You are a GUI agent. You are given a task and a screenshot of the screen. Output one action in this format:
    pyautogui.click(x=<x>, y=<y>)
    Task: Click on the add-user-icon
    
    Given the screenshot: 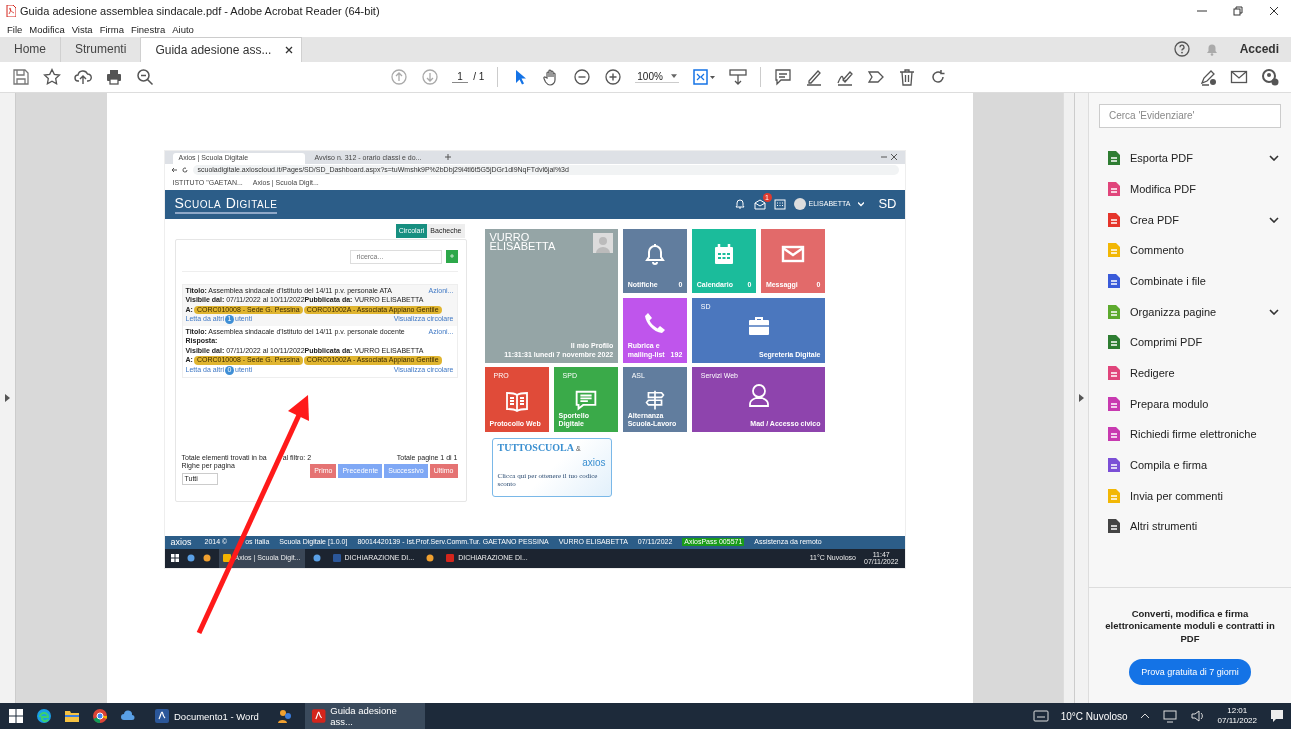 What is the action you would take?
    pyautogui.click(x=1270, y=76)
    